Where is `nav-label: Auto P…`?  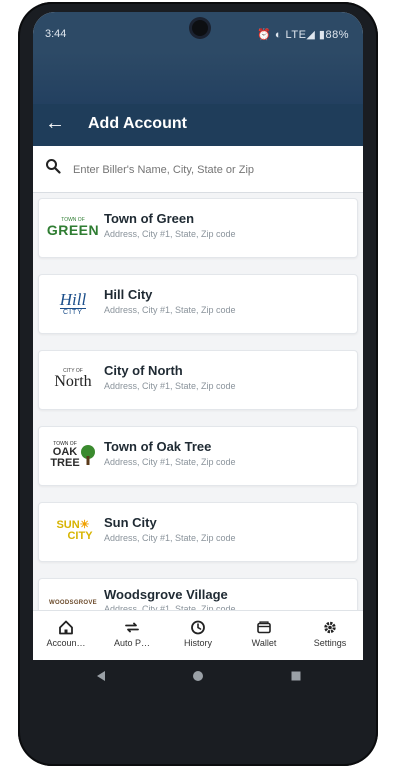
nav-label: Auto P… is located at coordinates (132, 643).